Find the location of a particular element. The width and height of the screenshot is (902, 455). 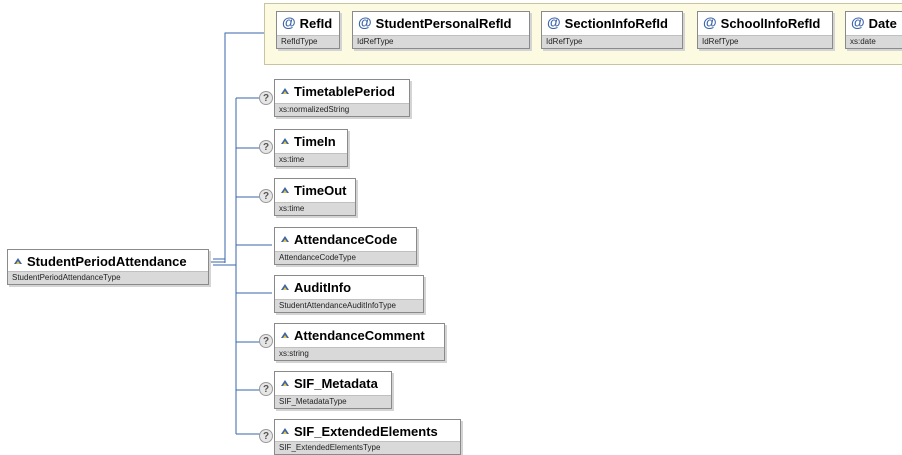

attribute-name: StudentPersonalRefId is located at coordinates (443, 23).